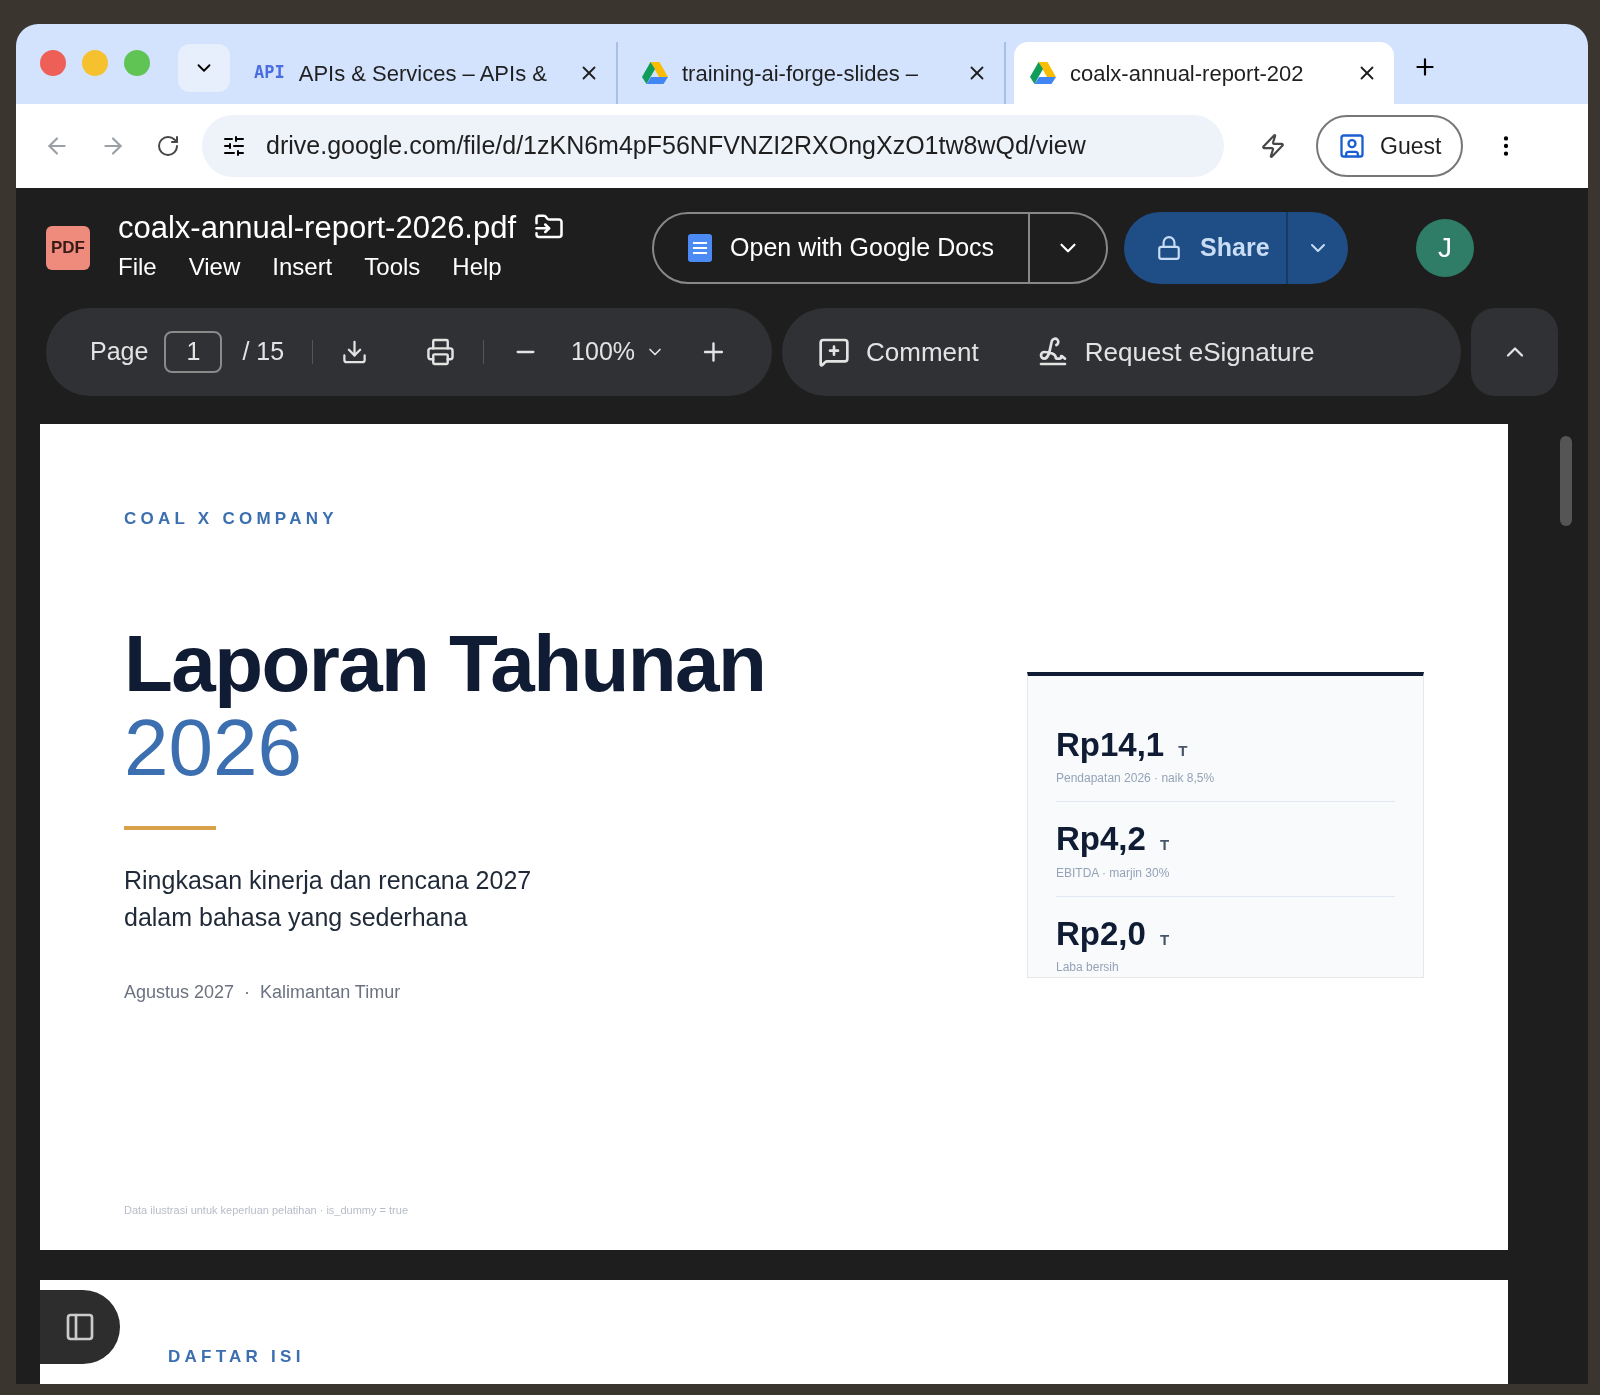 The image size is (1600, 1395). What do you see at coordinates (193, 352) in the screenshot?
I see `page-number-field: 1` at bounding box center [193, 352].